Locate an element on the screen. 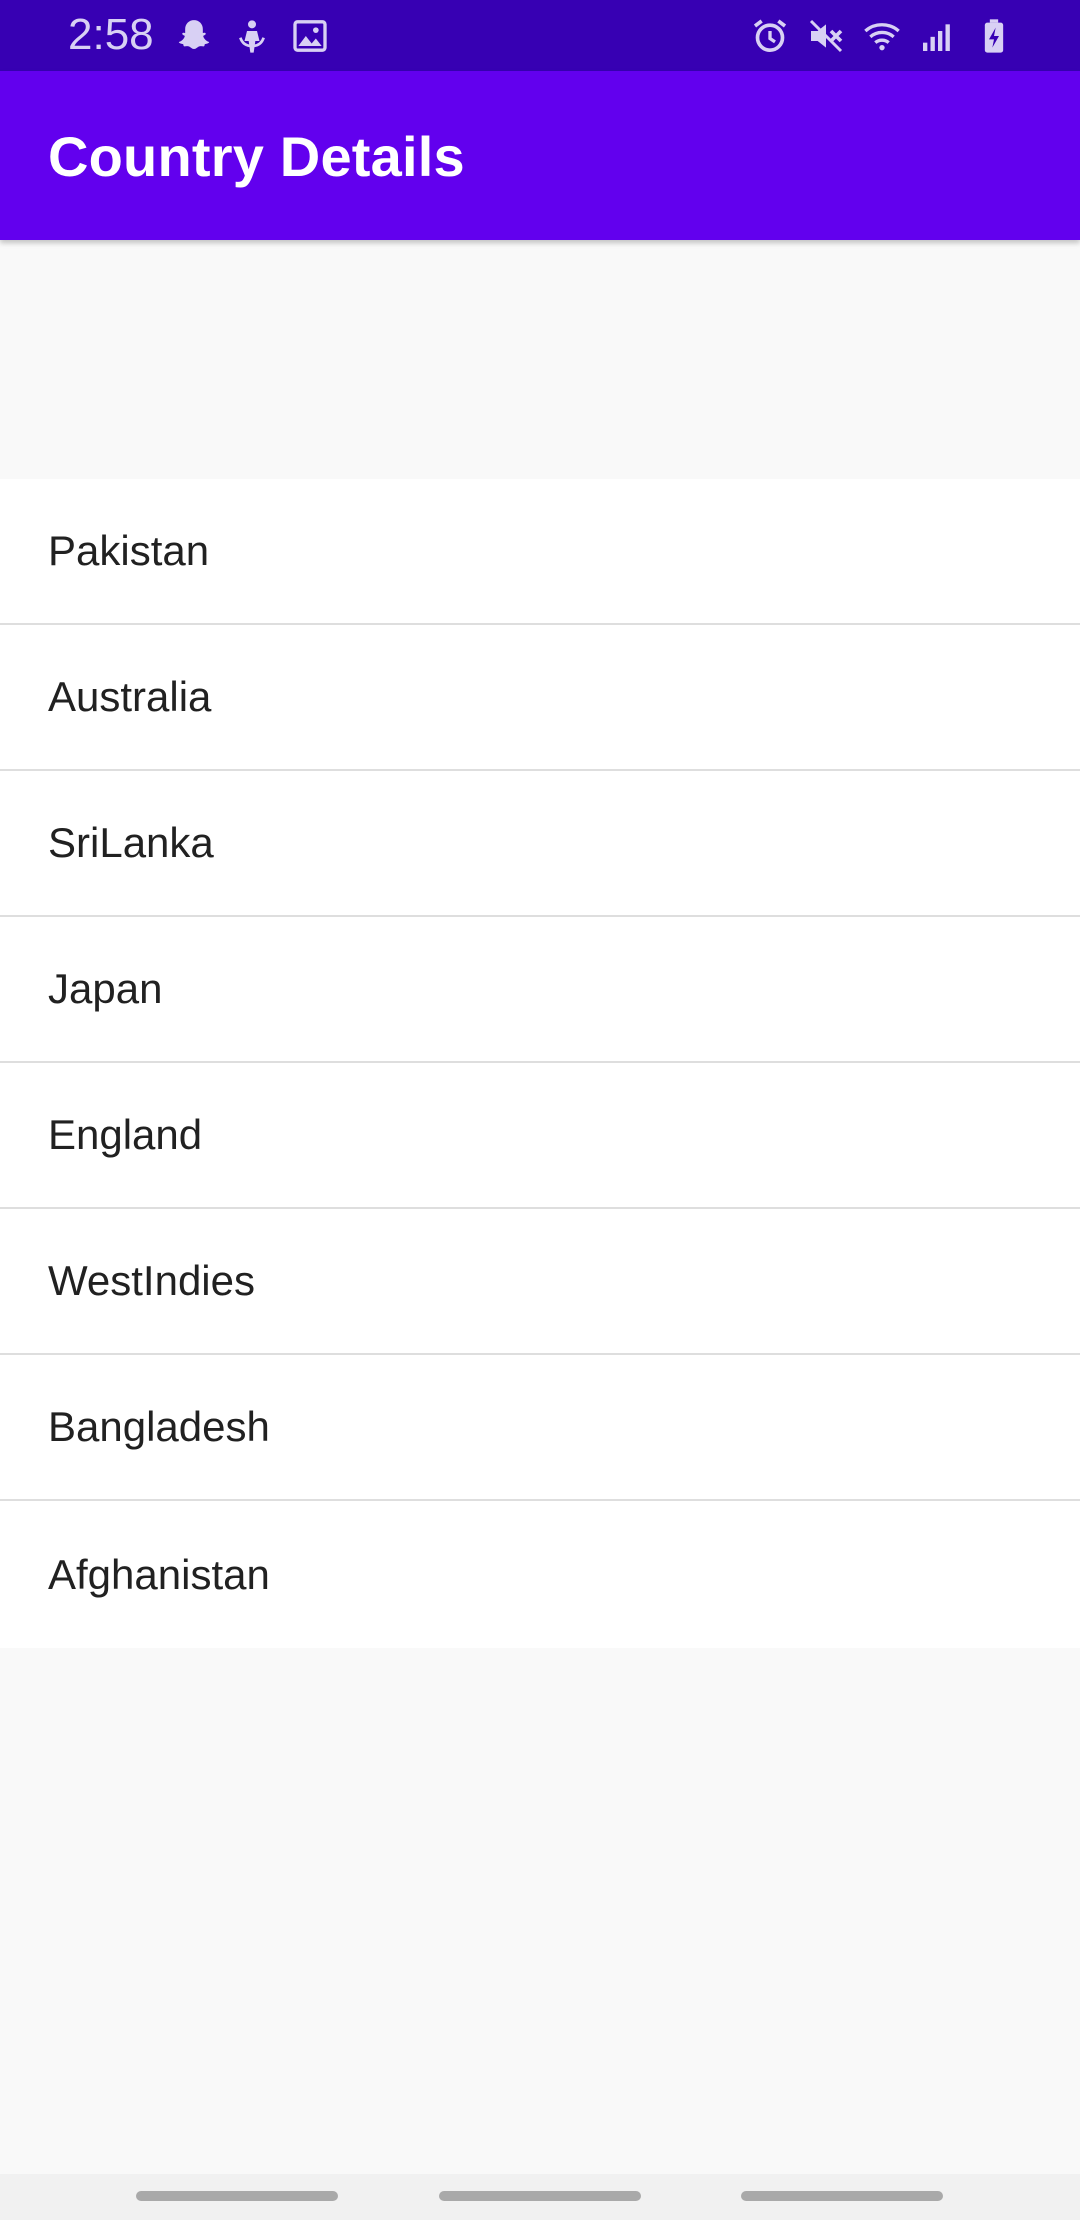  navigation-bar is located at coordinates (540, 2197).